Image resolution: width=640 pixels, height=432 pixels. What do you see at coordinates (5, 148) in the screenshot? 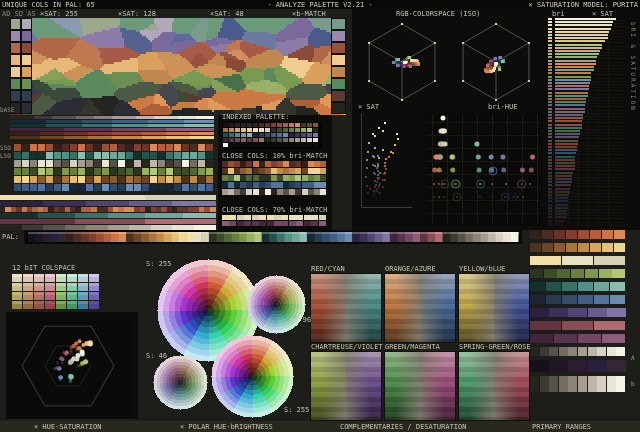
I see `sso-row-label: SSO` at bounding box center [5, 148].